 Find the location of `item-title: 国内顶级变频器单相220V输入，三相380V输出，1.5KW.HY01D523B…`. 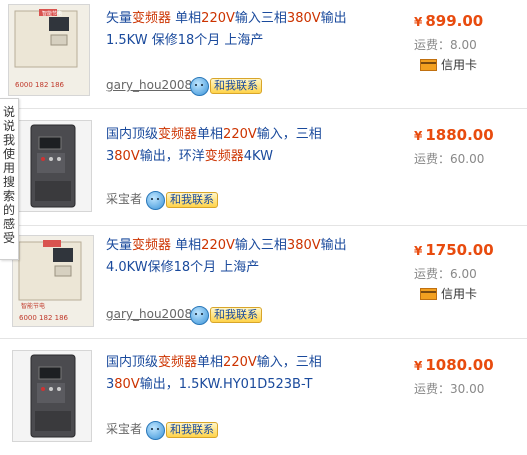

item-title: 国内顶级变频器单相220V输入，三相380V输出，1.5KW.HY01D523B… is located at coordinates (228, 374).